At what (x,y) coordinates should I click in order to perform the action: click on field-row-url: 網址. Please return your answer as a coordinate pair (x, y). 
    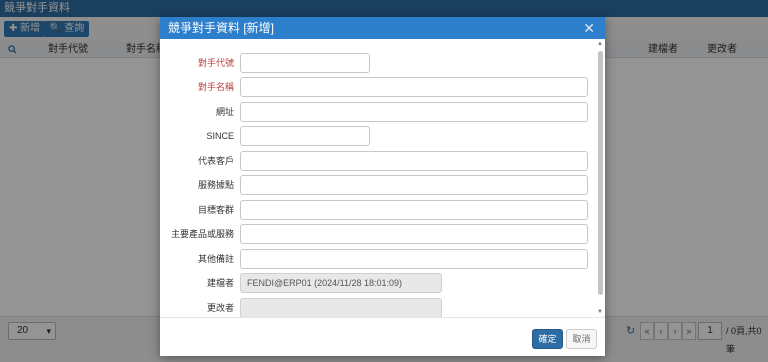
    Looking at the image, I should click on (375, 112).